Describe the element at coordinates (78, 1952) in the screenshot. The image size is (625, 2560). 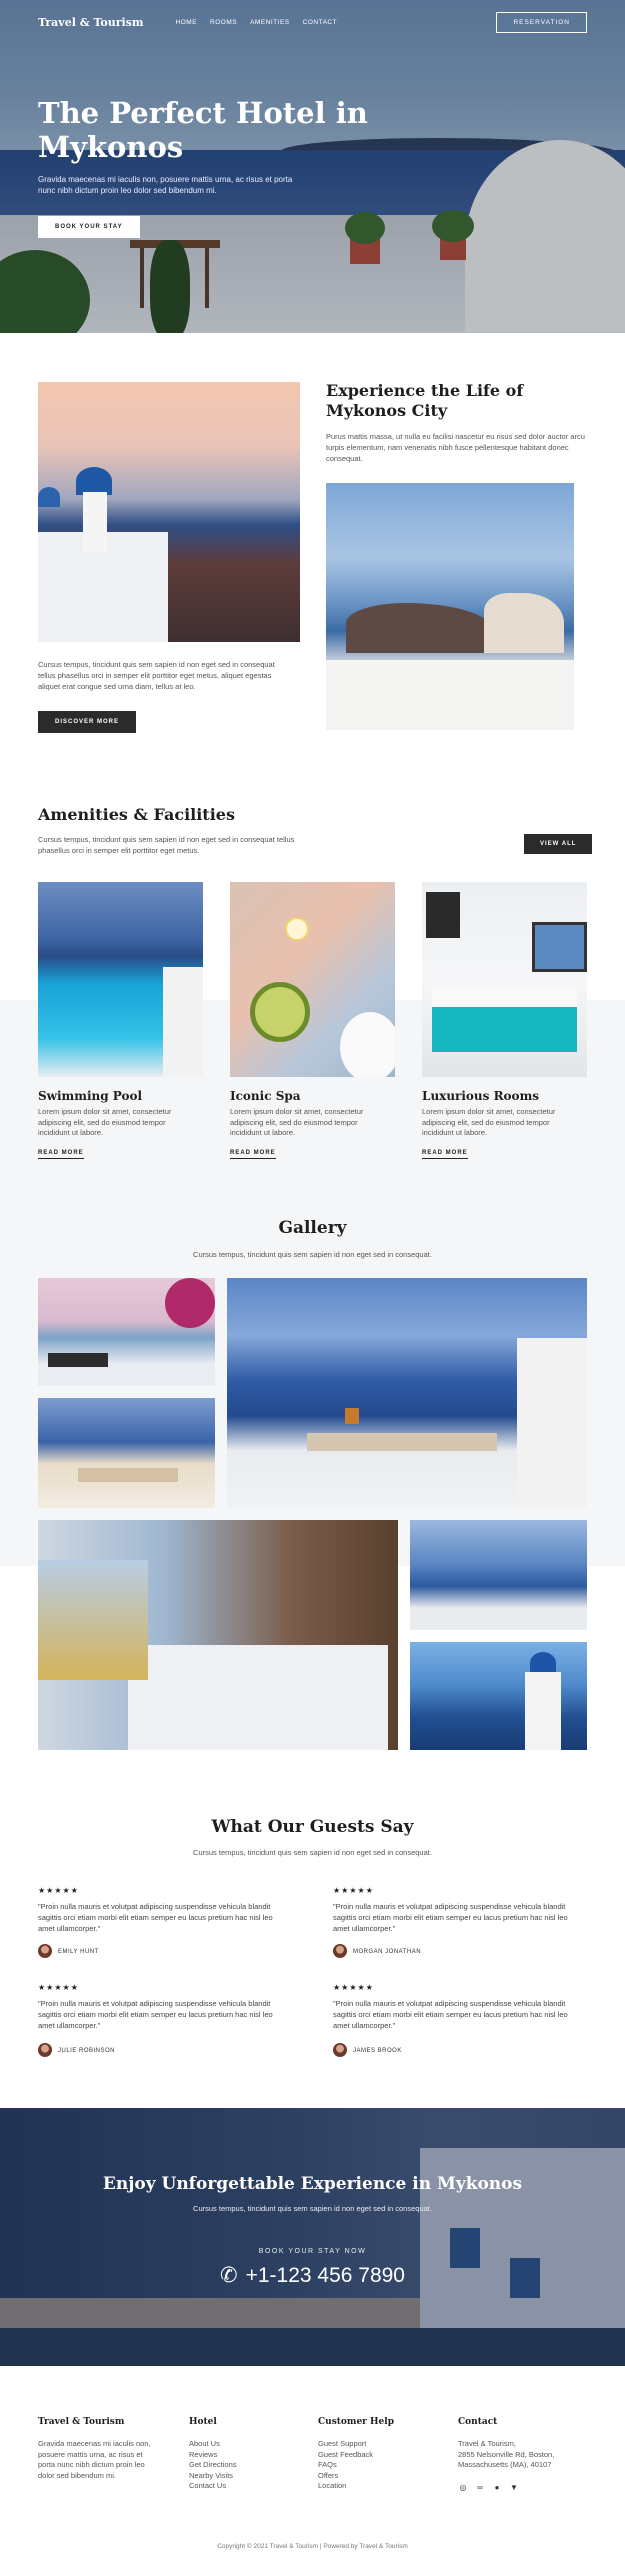
I see `testimonial-name: EMILY HUNT` at that location.